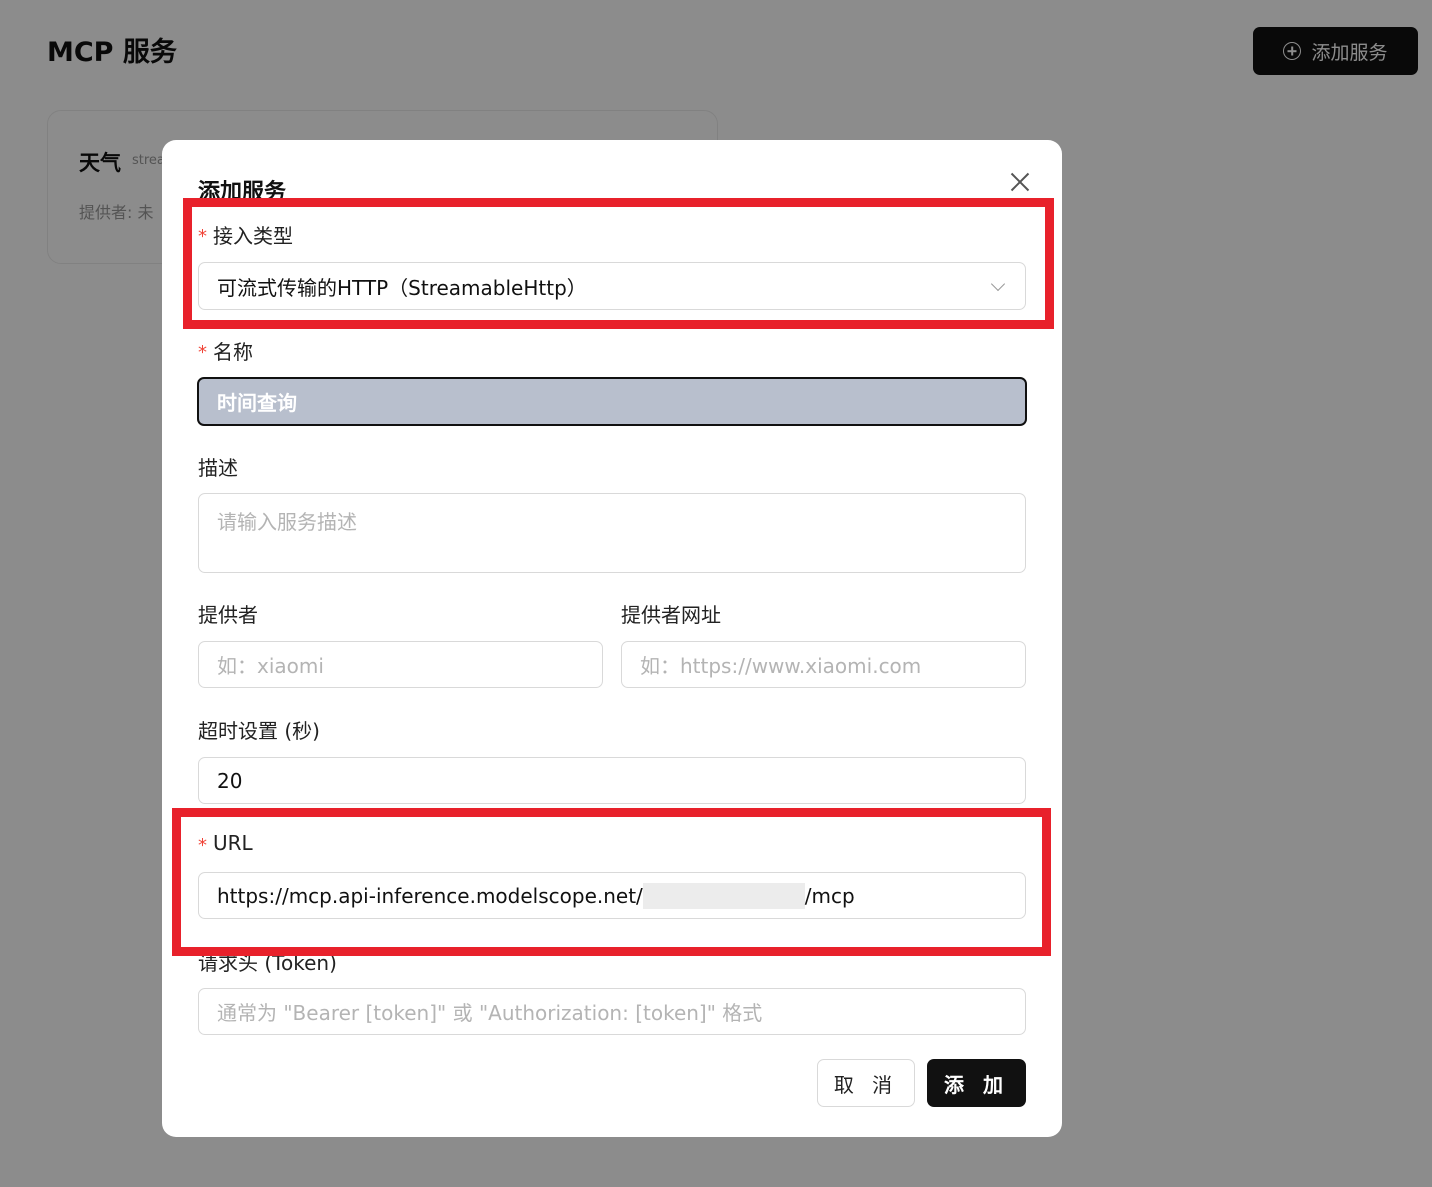 The width and height of the screenshot is (1432, 1187). What do you see at coordinates (218, 468) in the screenshot?
I see `description-label: 描述` at bounding box center [218, 468].